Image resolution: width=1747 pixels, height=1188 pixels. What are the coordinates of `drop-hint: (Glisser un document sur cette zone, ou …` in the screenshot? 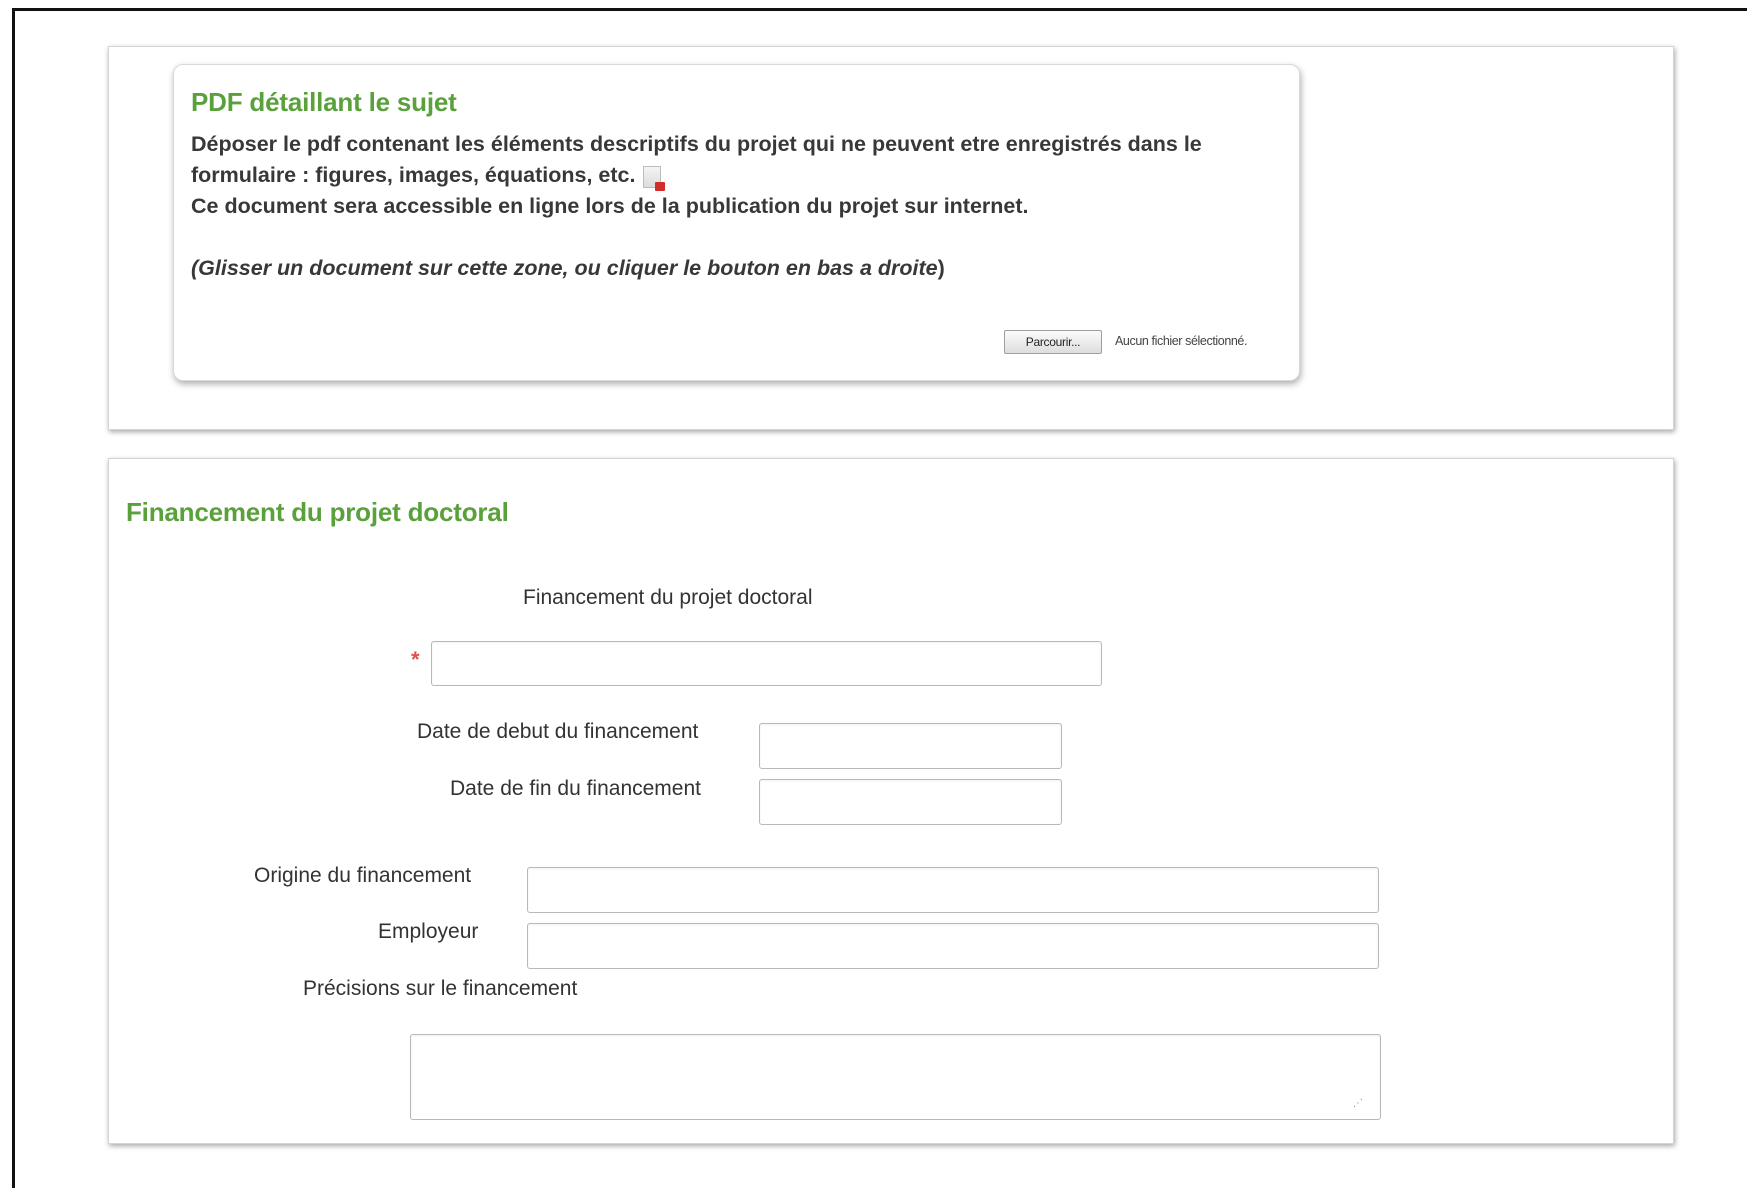 It's located at (738, 268).